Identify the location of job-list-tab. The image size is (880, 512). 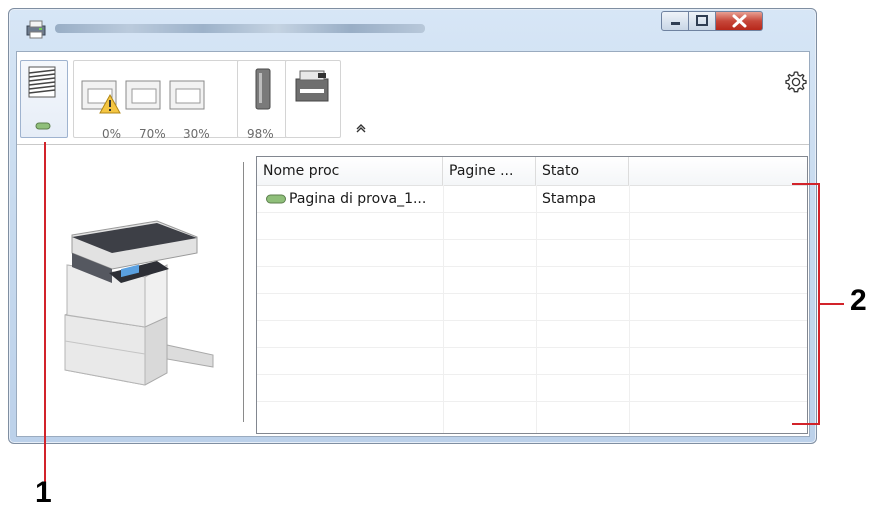
(44, 99).